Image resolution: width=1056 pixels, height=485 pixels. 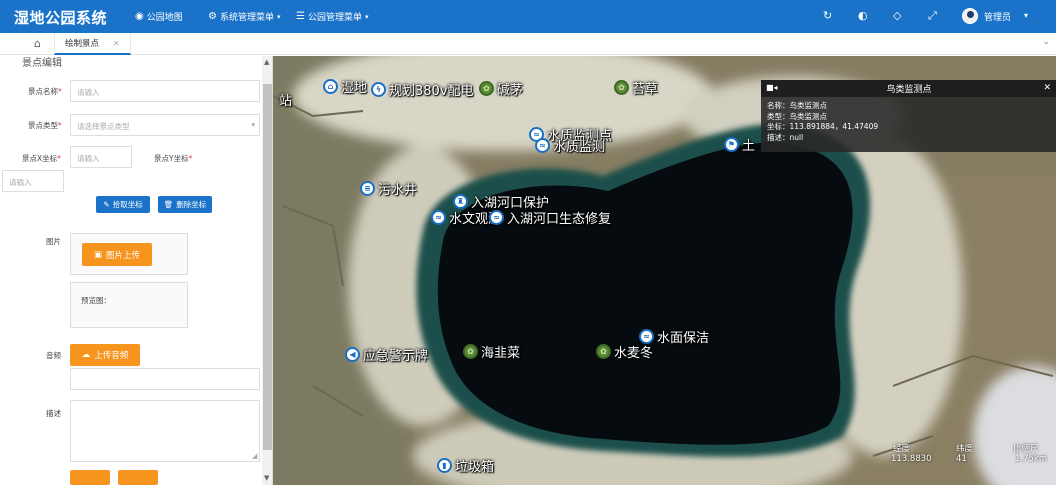 I want to click on audio-upload-button: ☁ 上传音频, so click(x=105, y=355).